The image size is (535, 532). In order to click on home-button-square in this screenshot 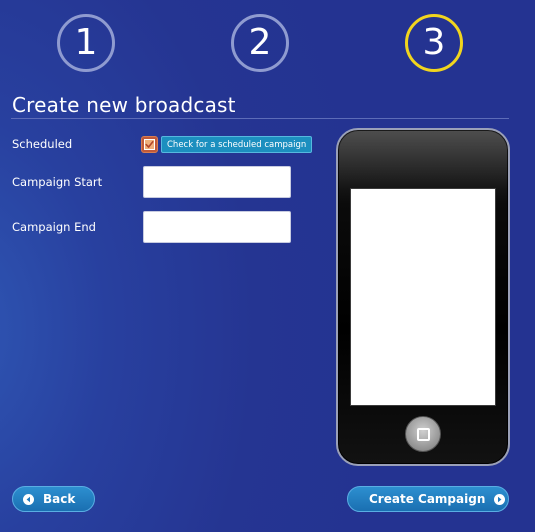, I will do `click(423, 434)`.